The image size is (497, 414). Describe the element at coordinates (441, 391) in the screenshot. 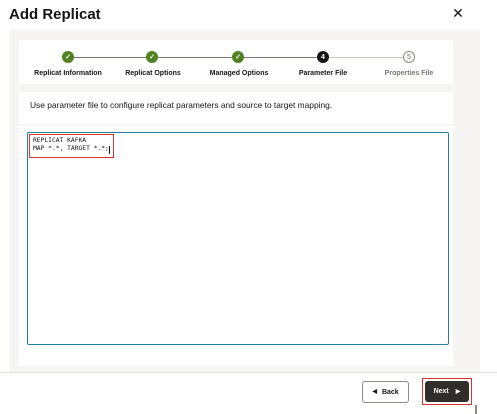

I see `next-button-label: Next` at that location.